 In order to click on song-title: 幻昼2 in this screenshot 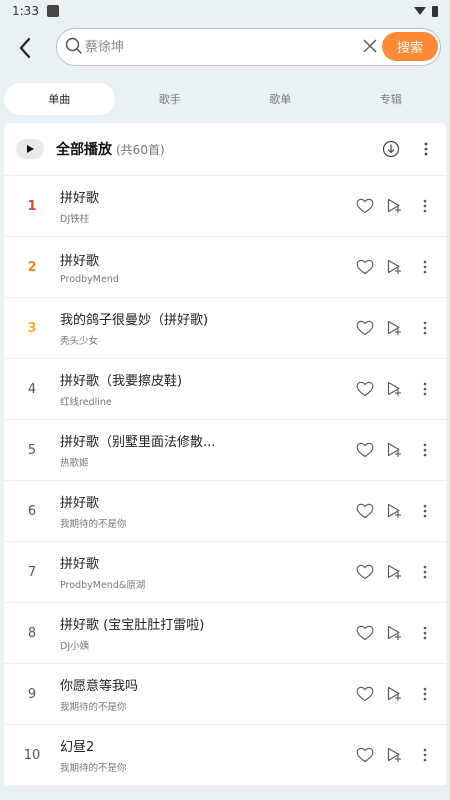, I will do `click(77, 747)`.